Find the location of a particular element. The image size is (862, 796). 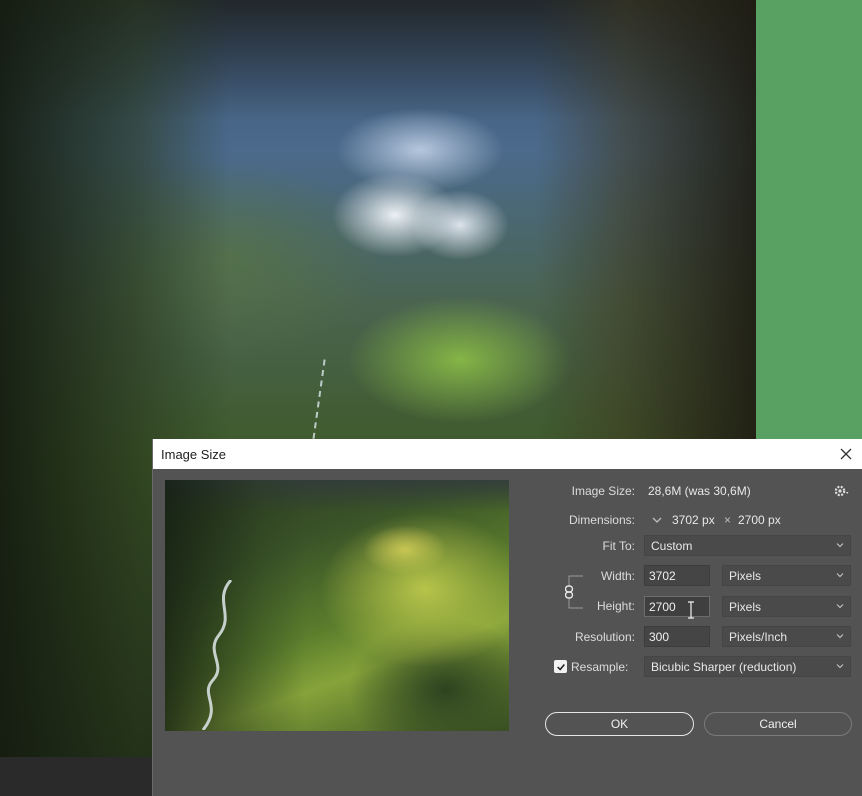

width-unit-value: Pixels is located at coordinates (745, 576).